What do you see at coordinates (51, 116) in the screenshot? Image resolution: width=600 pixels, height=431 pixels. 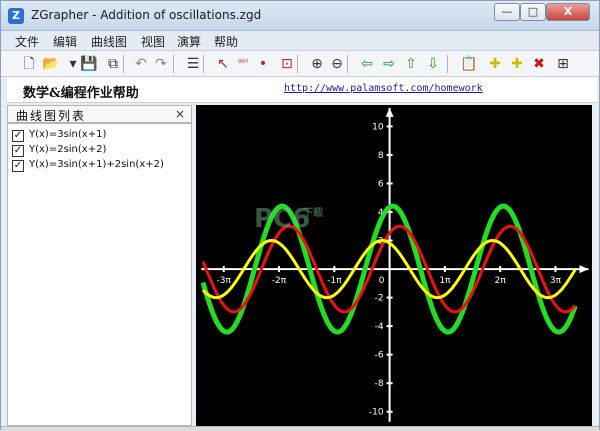 I see `curves-panel-title: 曲线图列表` at bounding box center [51, 116].